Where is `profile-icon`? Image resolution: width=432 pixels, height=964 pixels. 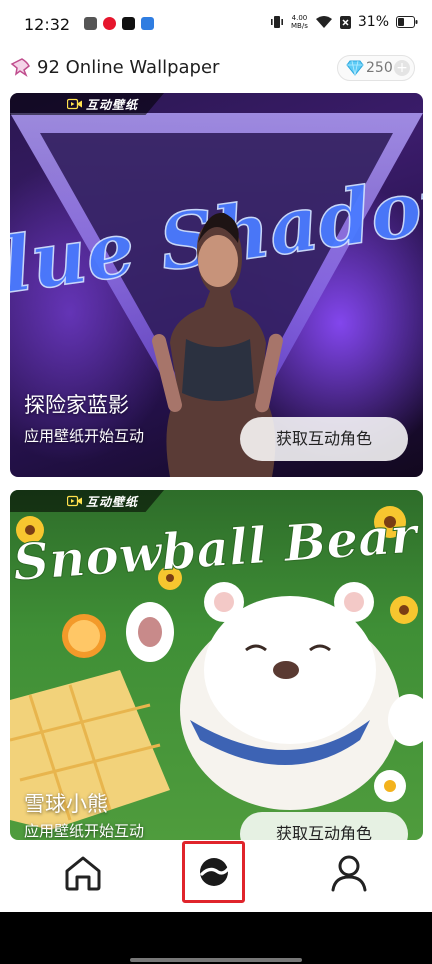
profile-icon is located at coordinates (349, 873).